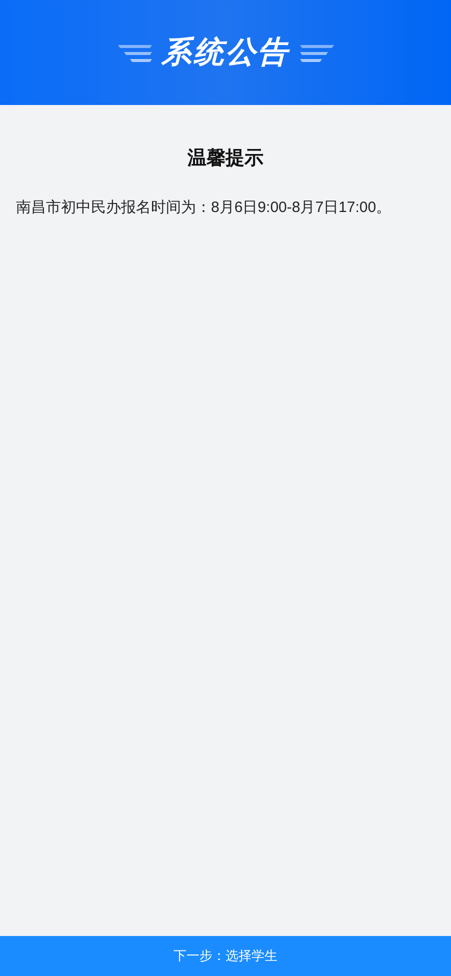  Describe the element at coordinates (226, 53) in the screenshot. I see `page-title: 系统公告` at that location.